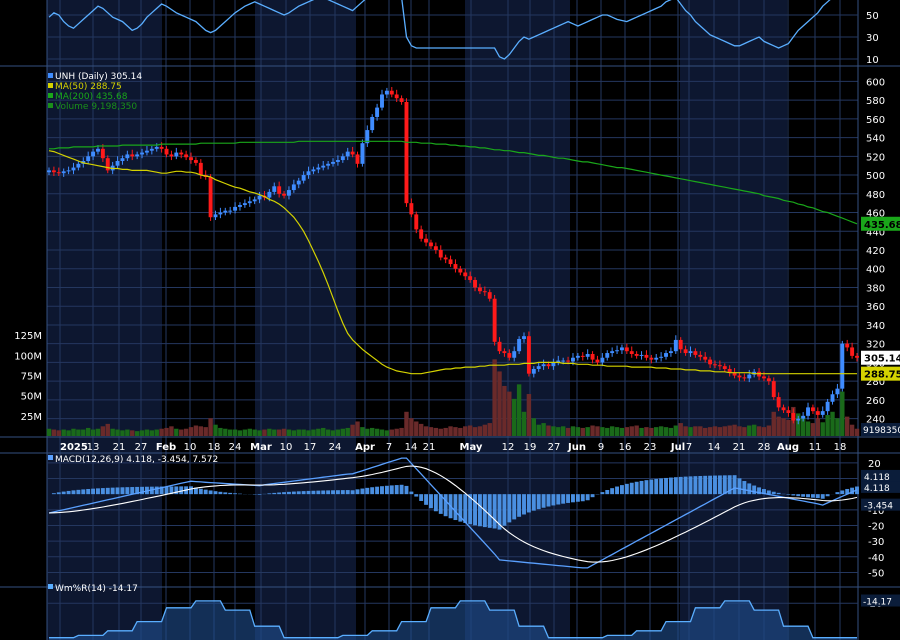 This screenshot has height=640, width=900. I want to click on price-last-label: 305.14, so click(882, 359).